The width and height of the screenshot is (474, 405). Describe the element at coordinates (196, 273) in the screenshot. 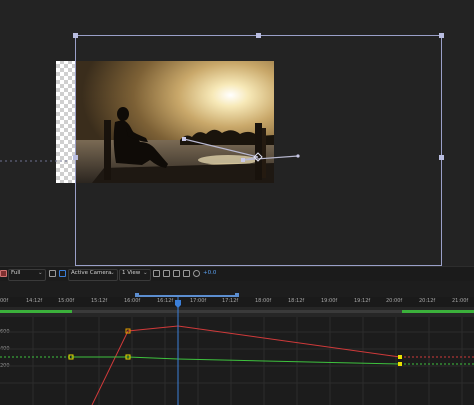

I see `reset-exposure-icon` at that location.